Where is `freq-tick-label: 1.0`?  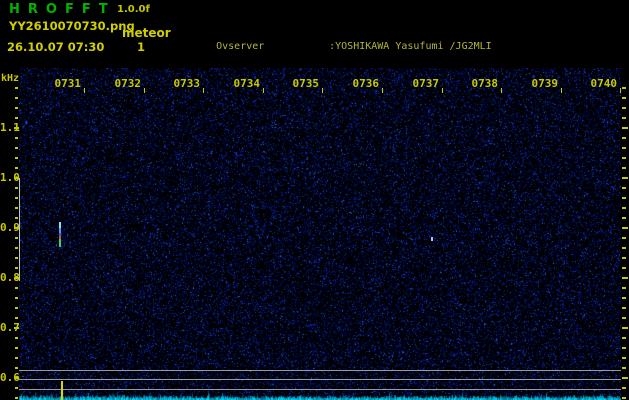
freq-tick-label: 1.0 is located at coordinates (10, 177).